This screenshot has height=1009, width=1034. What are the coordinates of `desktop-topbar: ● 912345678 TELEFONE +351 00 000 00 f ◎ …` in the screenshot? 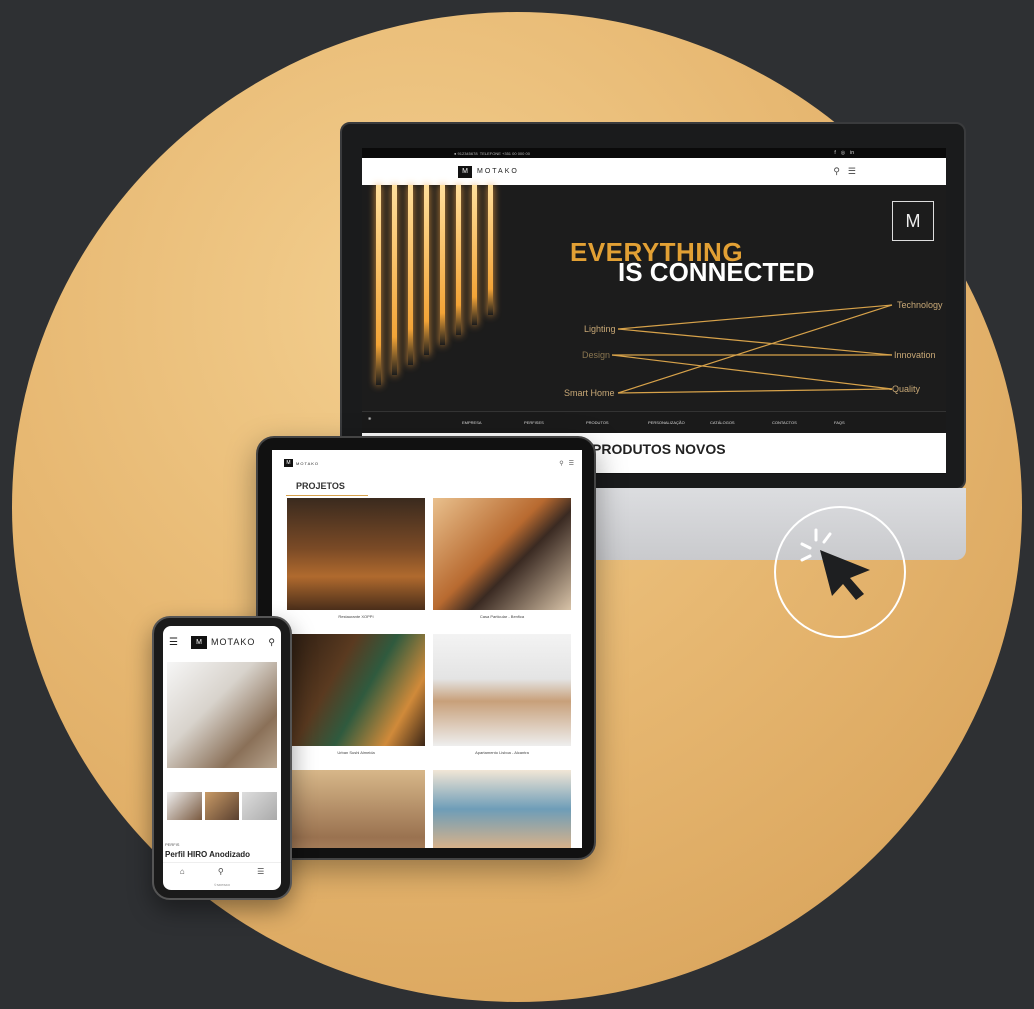 It's located at (654, 153).